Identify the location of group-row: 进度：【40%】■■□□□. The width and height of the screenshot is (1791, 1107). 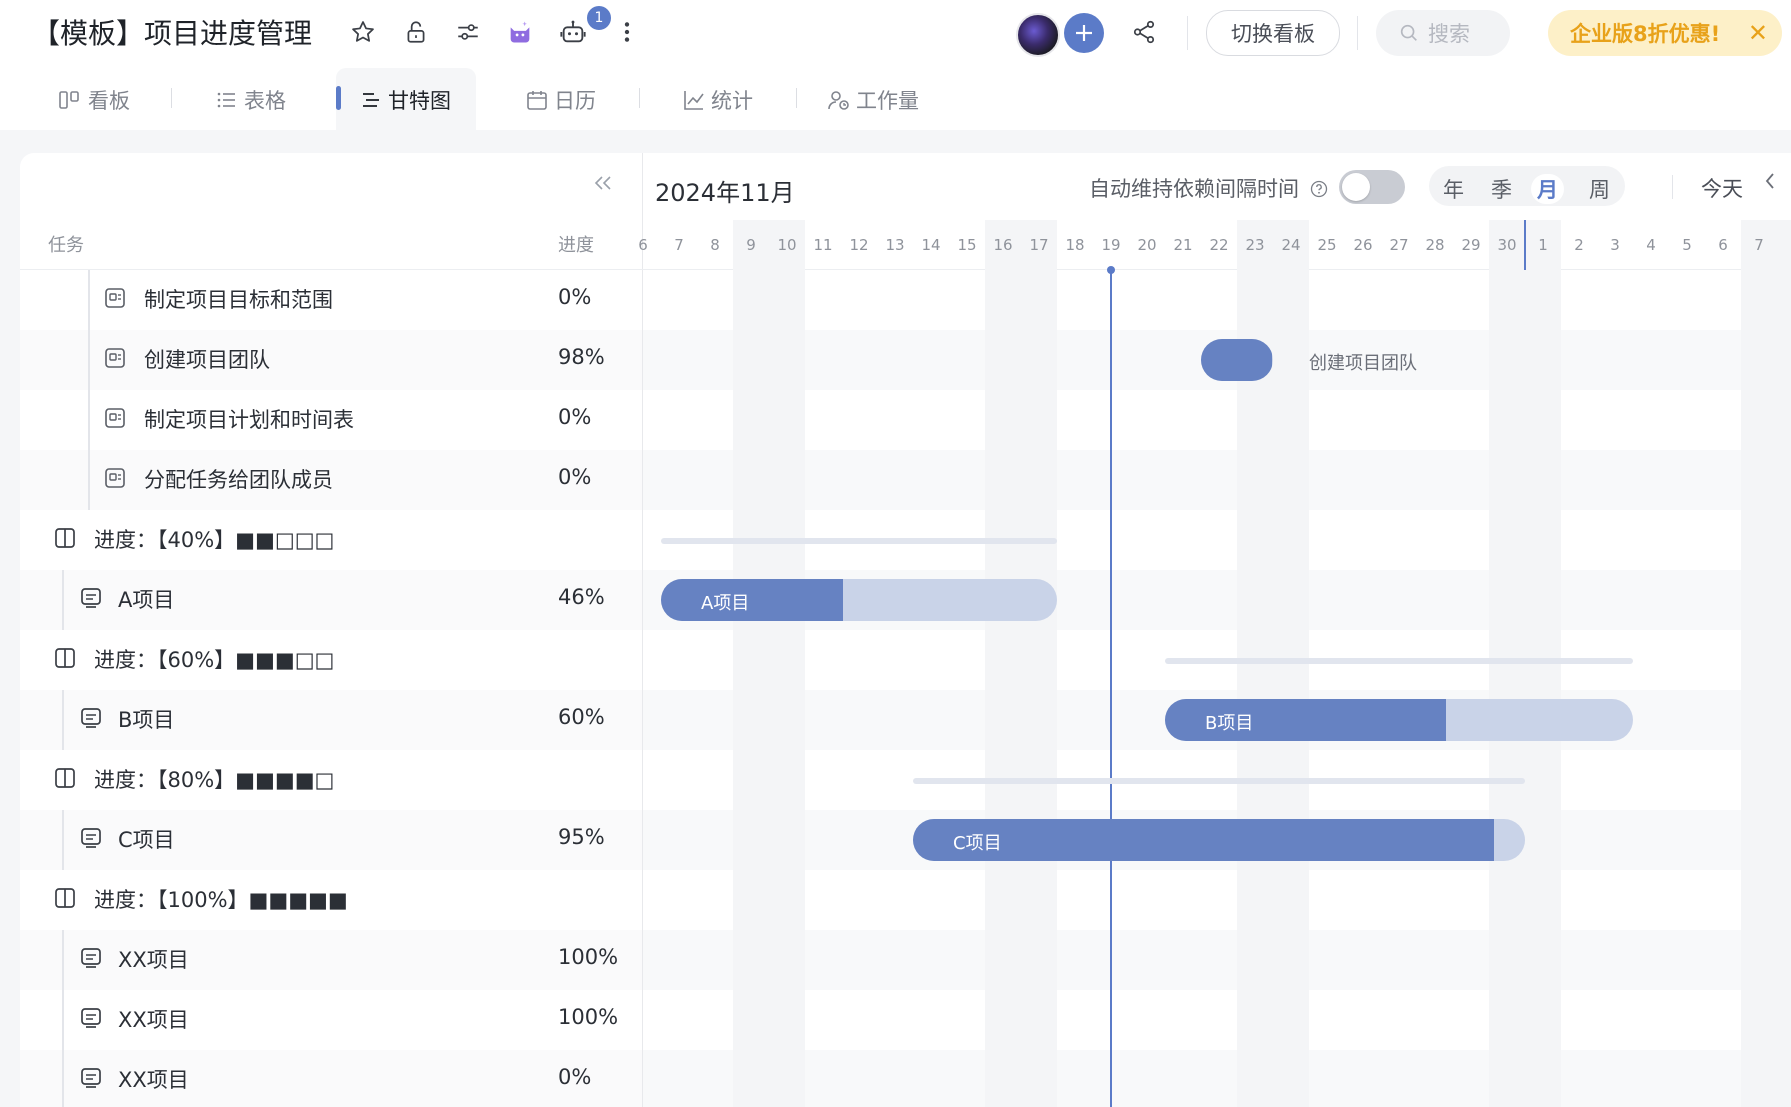
(331, 540).